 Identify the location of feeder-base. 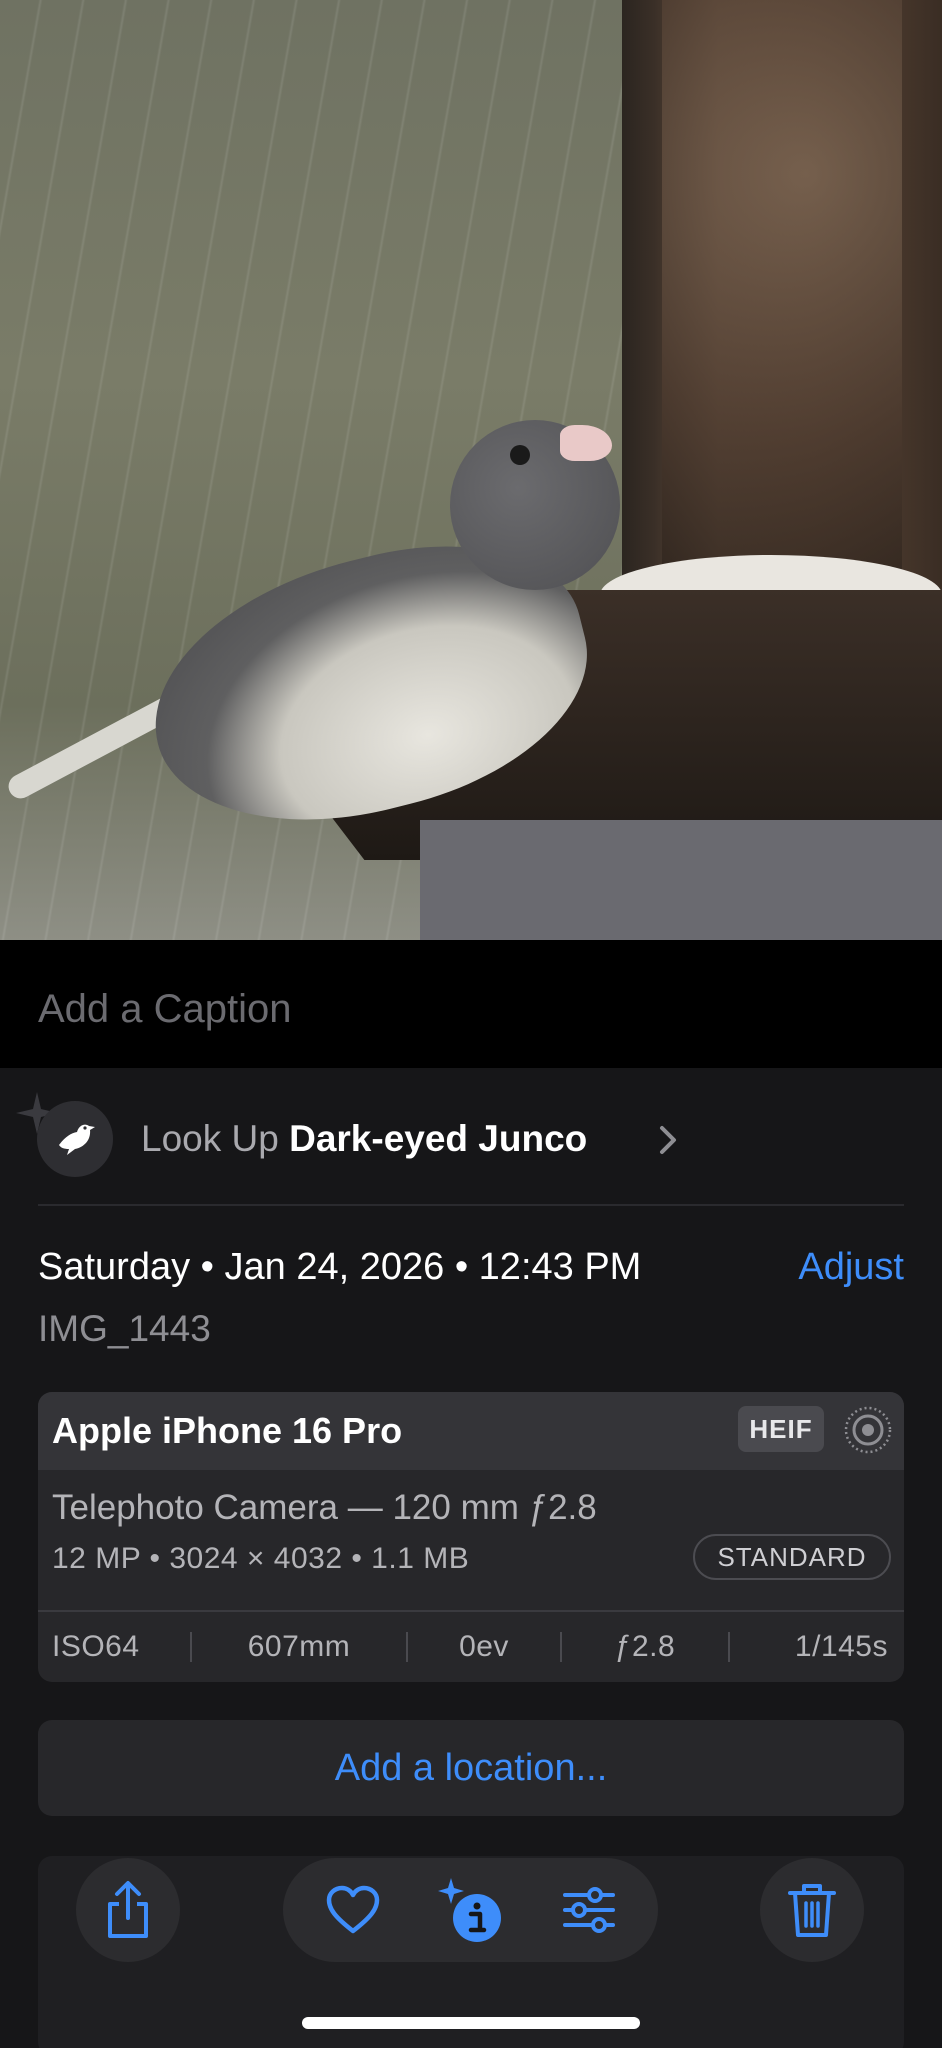
(681, 880).